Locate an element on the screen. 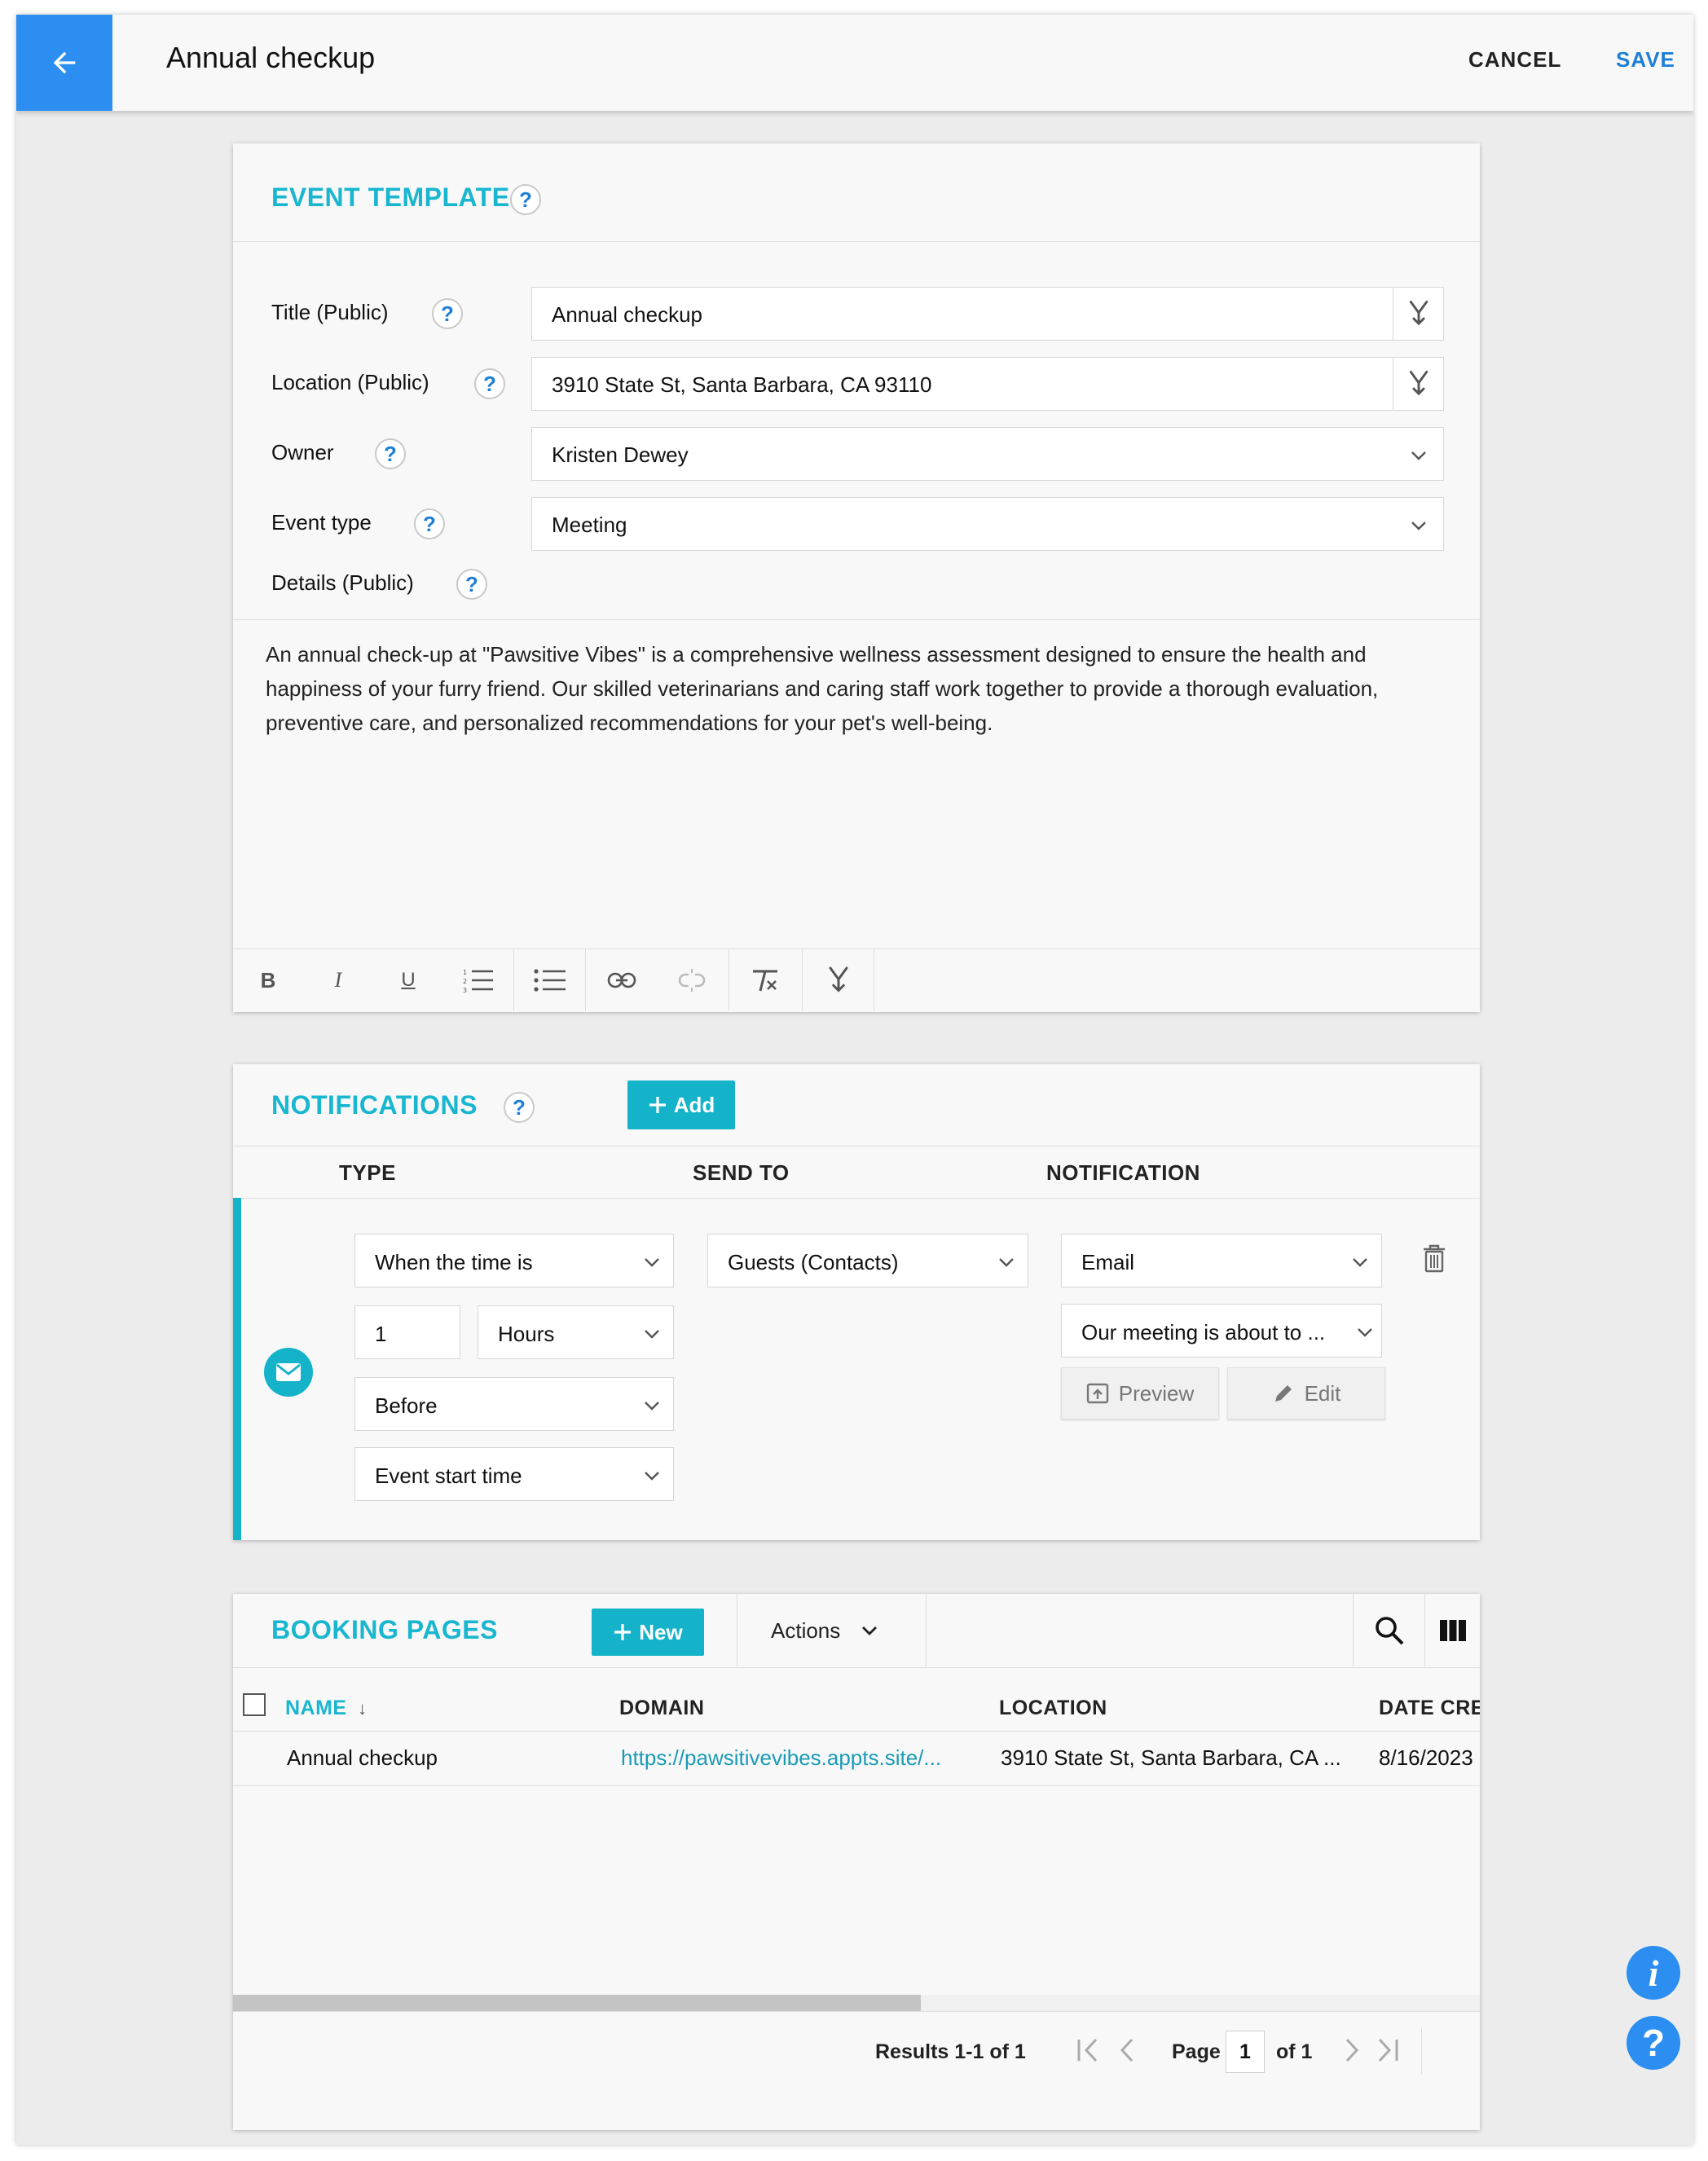 This screenshot has width=1708, height=2161. search-button is located at coordinates (1389, 1630).